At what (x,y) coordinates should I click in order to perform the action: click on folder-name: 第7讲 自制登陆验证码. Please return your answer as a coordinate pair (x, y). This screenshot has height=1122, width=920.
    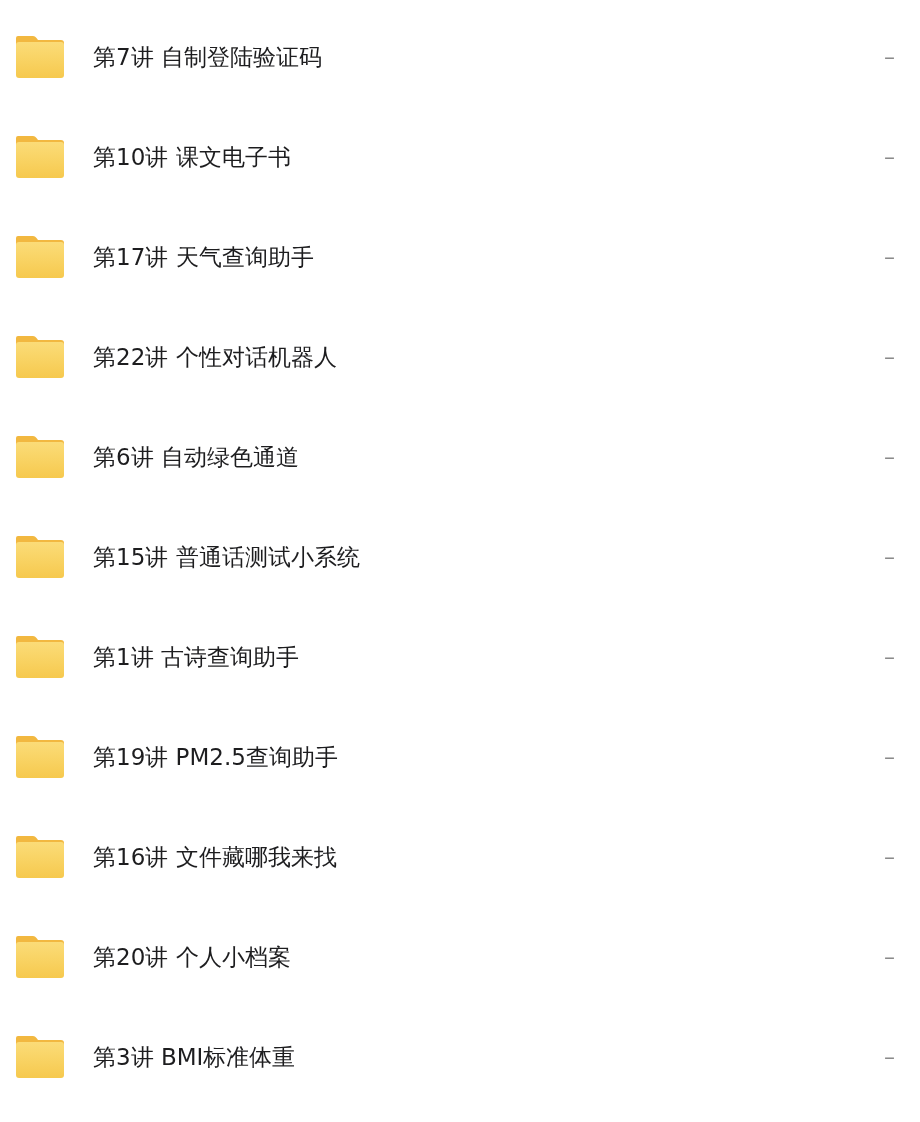
    Looking at the image, I should click on (488, 57).